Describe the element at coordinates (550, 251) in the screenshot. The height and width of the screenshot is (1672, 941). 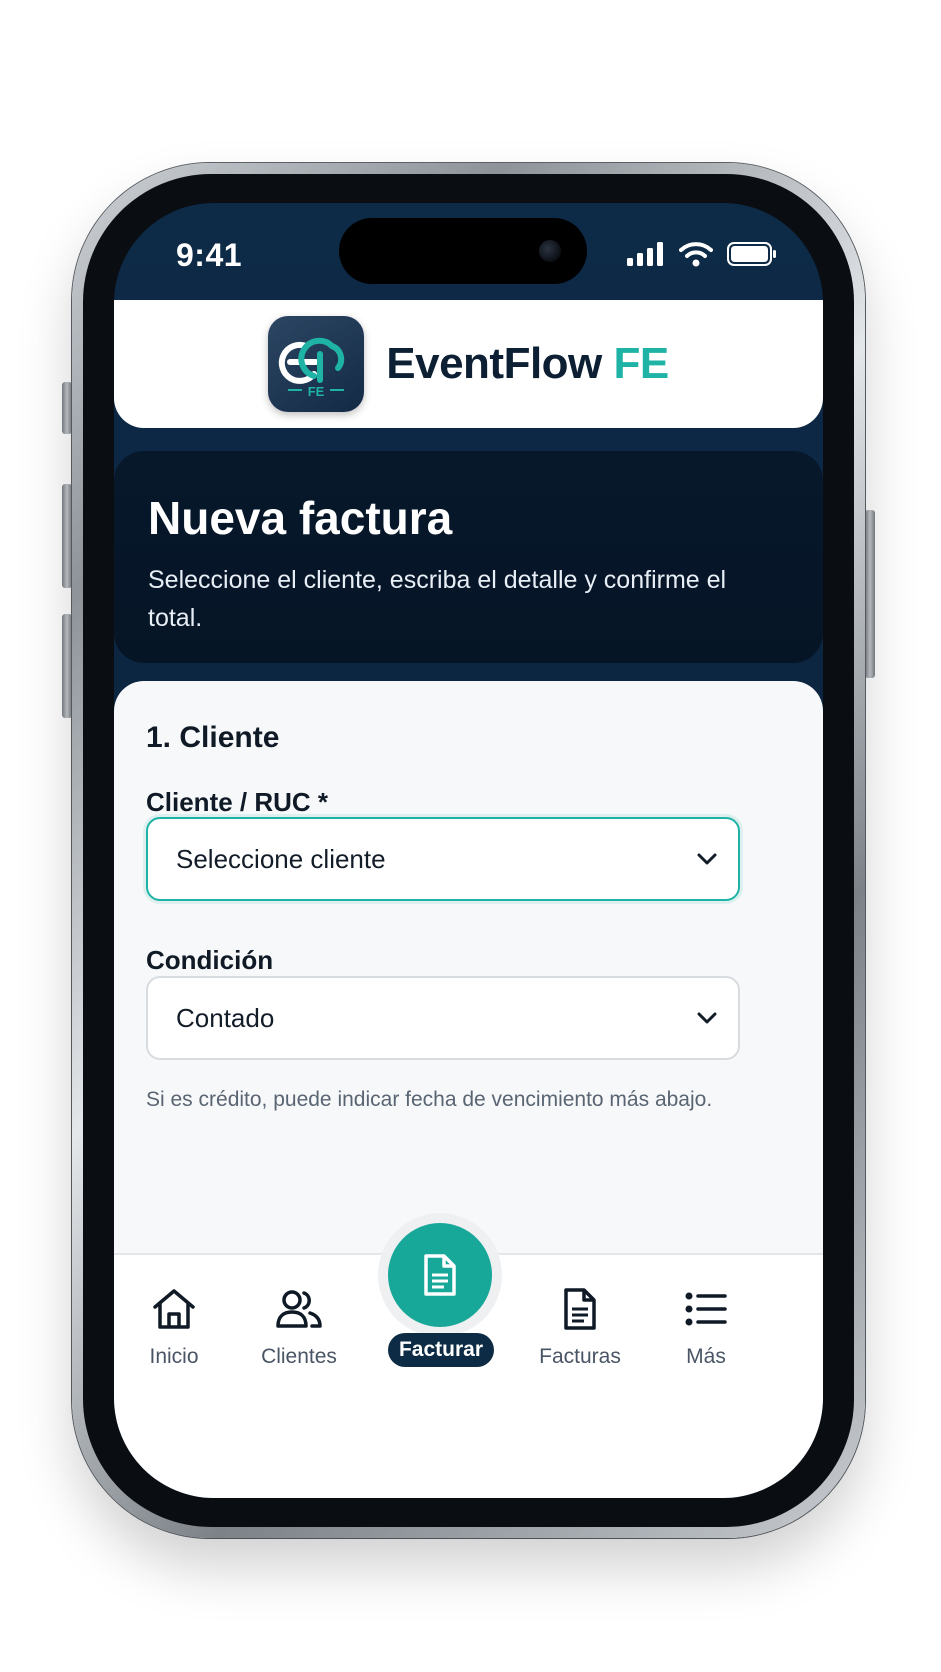
I see `front-camera` at that location.